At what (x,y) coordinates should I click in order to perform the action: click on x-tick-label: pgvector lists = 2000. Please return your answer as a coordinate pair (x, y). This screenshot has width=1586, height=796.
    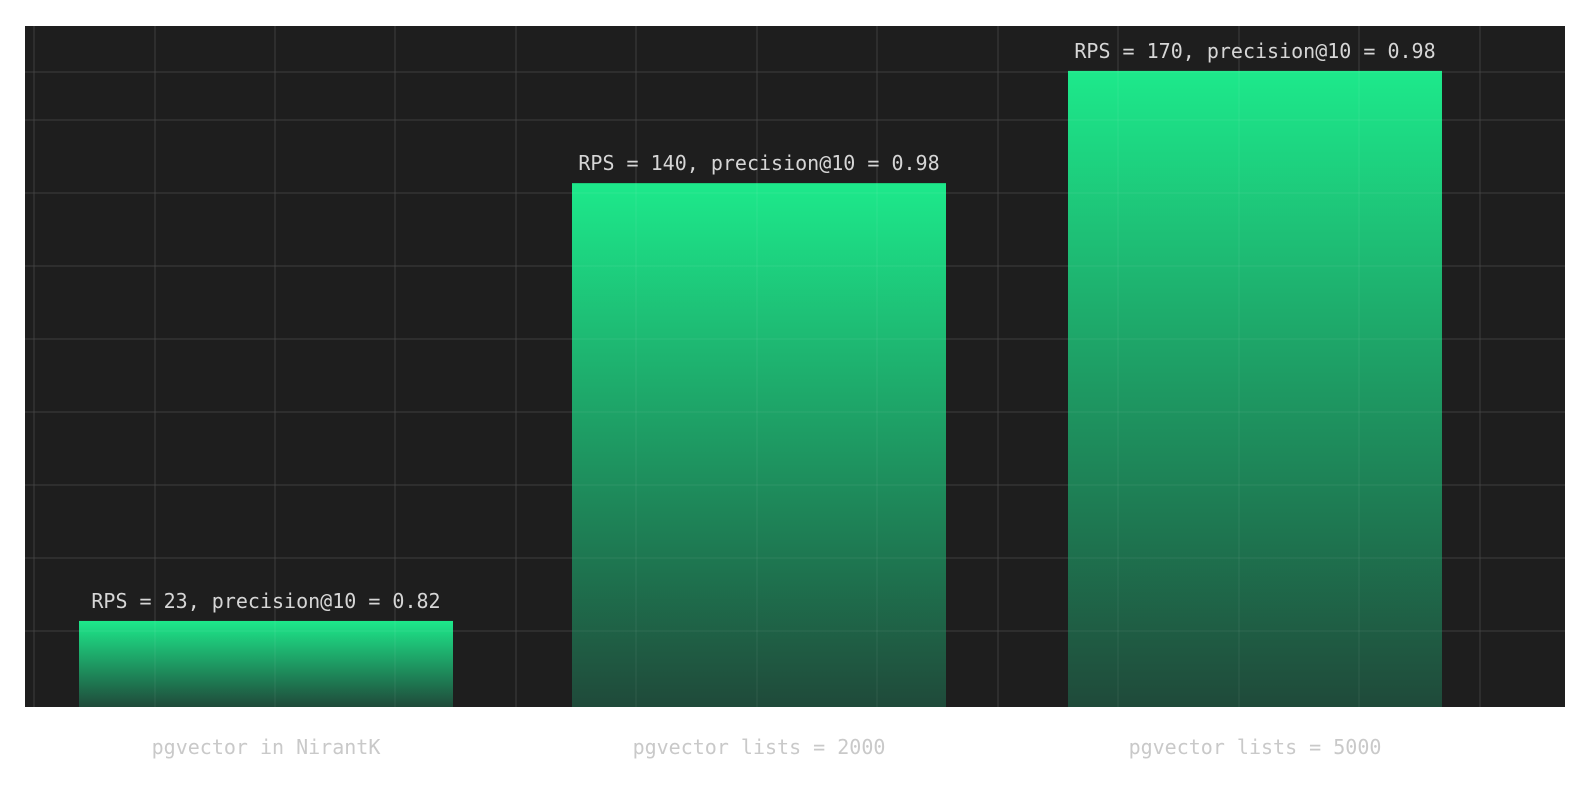
    Looking at the image, I should click on (759, 747).